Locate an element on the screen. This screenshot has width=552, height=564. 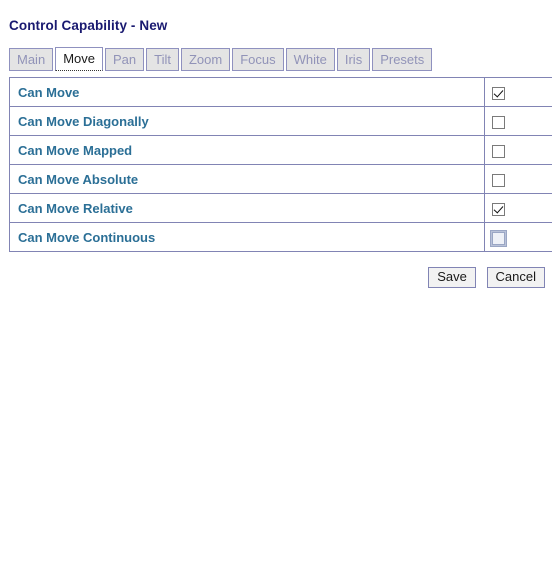
table-row: Can Move Continuous is located at coordinates (281, 237).